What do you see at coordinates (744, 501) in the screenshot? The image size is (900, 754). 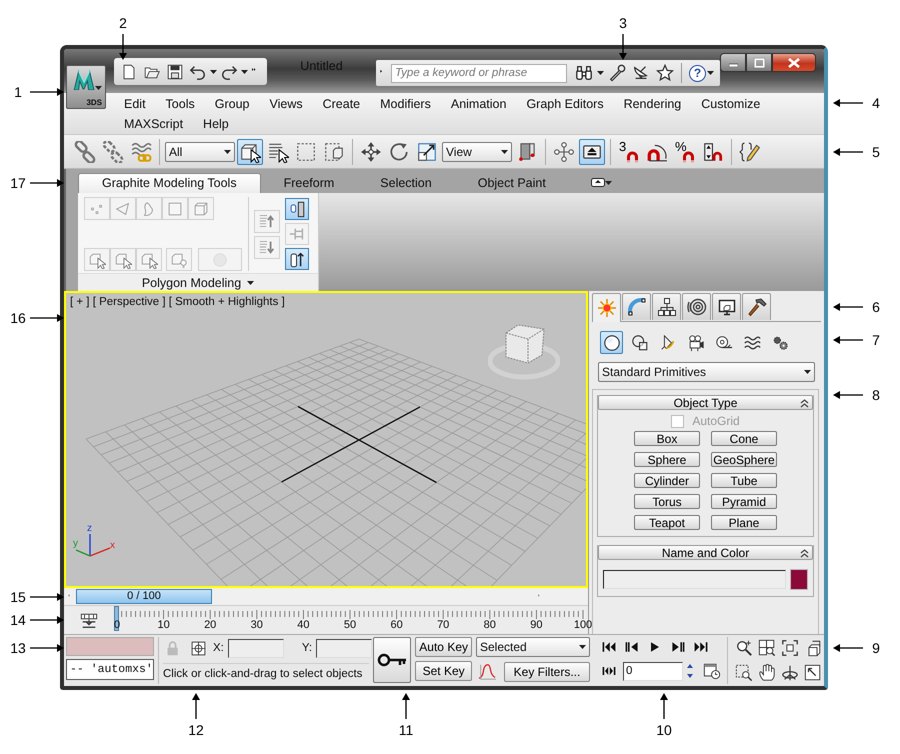 I see `object-type-button: Pyramid` at bounding box center [744, 501].